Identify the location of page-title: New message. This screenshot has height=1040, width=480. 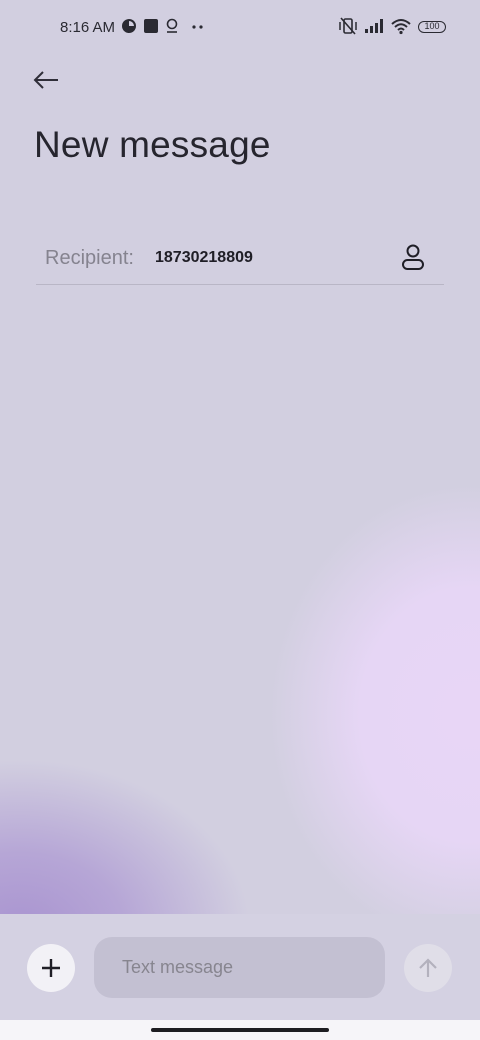
(152, 144).